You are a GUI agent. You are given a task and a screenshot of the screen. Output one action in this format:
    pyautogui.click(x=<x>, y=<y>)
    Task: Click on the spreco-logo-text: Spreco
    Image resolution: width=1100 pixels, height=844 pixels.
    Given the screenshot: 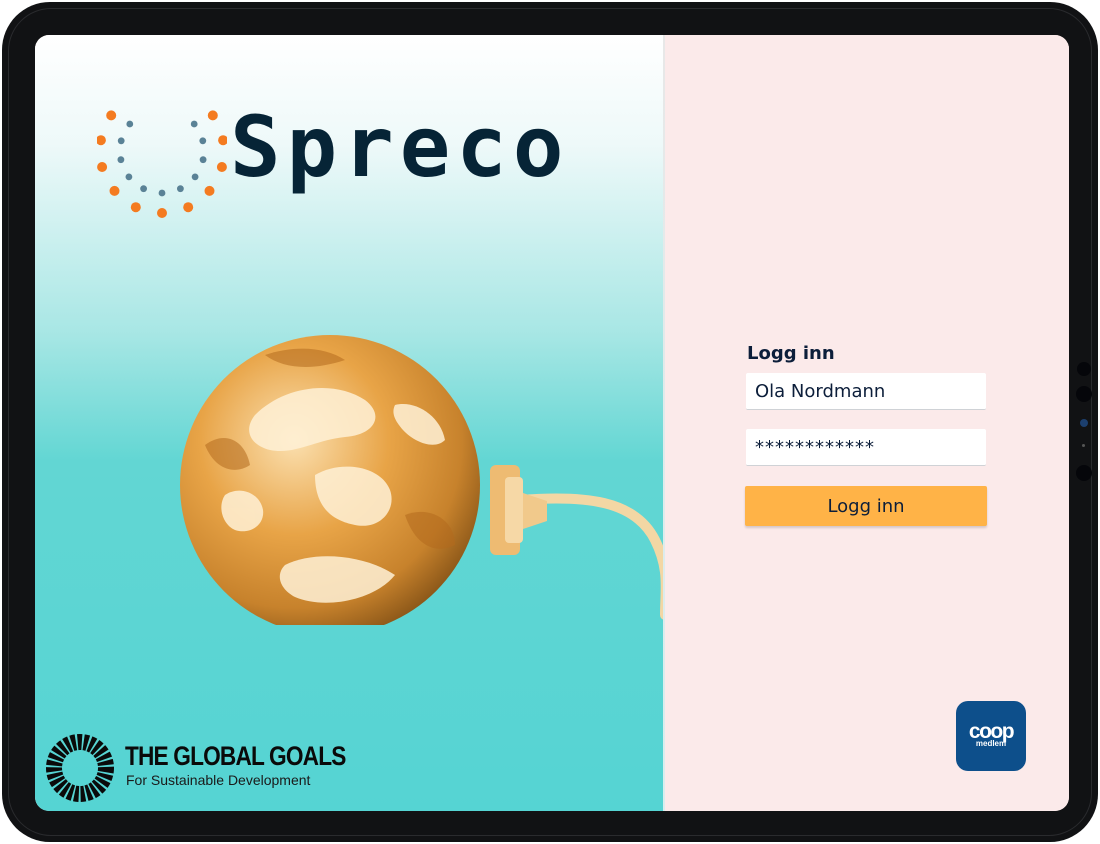 What is the action you would take?
    pyautogui.click(x=400, y=147)
    